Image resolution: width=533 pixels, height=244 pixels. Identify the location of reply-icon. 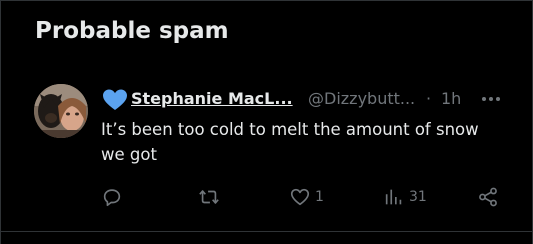
(112, 197).